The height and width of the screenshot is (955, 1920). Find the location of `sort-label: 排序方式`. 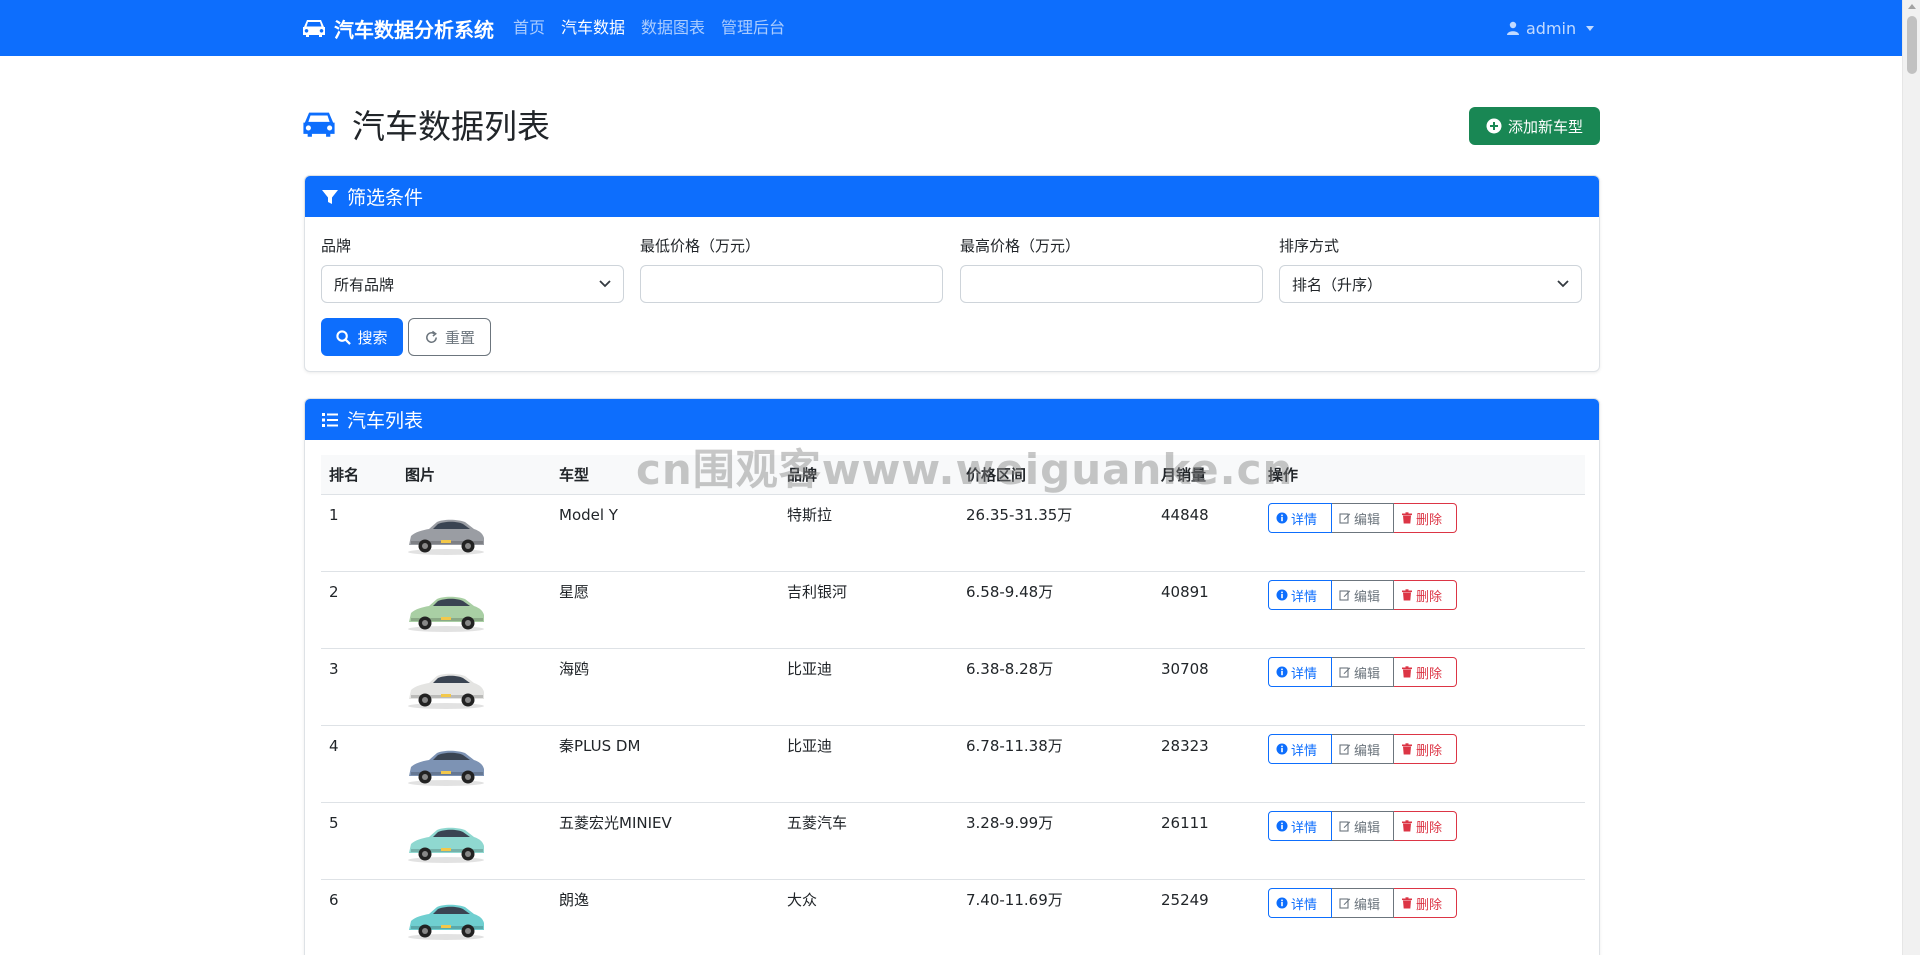

sort-label: 排序方式 is located at coordinates (1309, 246).